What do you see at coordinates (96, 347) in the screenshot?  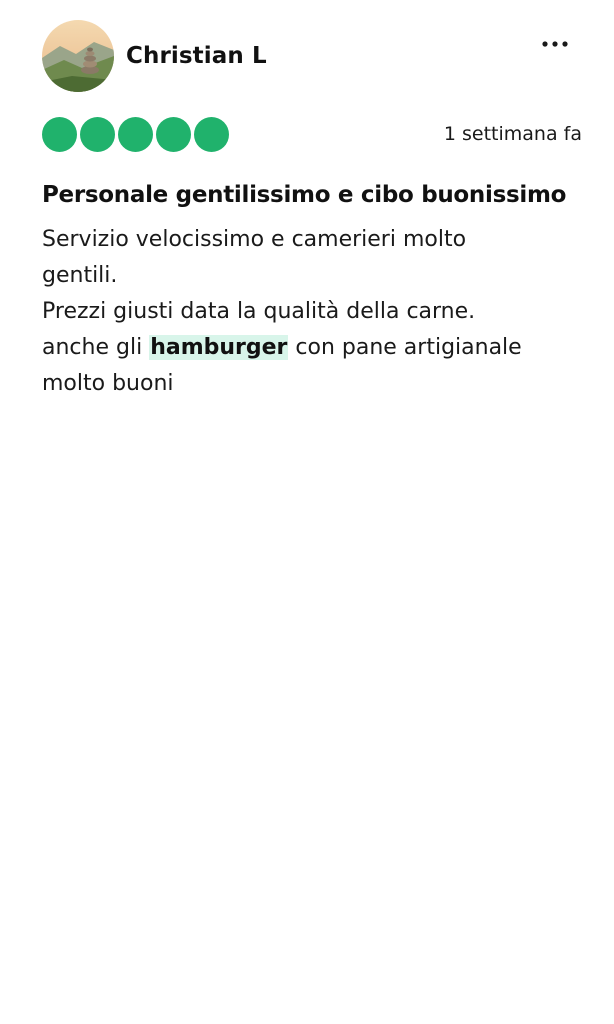 I see `review-body-text: anche gli` at bounding box center [96, 347].